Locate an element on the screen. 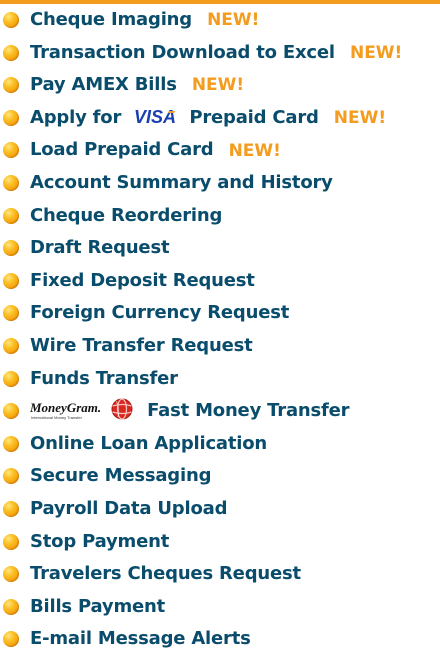 The width and height of the screenshot is (440, 667). list-item-online-loan-application: Online Loan Application is located at coordinates (220, 444).